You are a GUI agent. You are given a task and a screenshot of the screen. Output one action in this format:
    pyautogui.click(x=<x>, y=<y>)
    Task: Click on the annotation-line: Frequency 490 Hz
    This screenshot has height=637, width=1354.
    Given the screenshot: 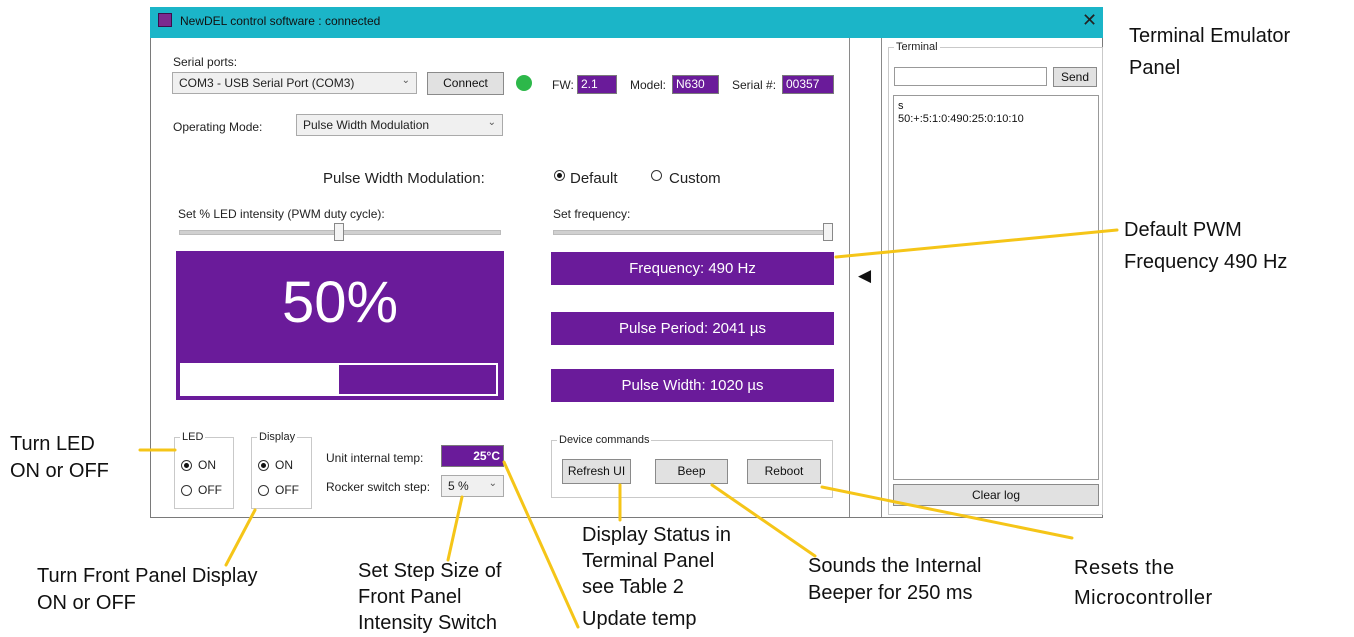 What is the action you would take?
    pyautogui.click(x=1206, y=262)
    